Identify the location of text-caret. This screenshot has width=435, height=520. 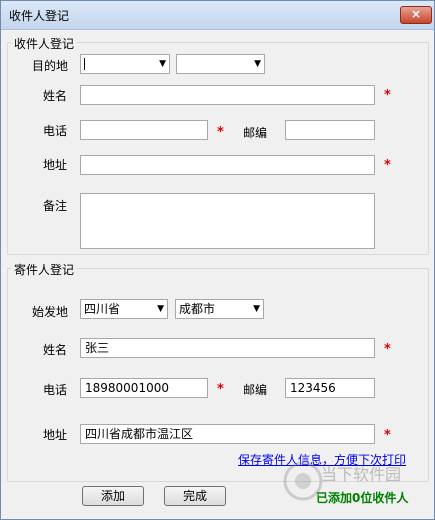
(84, 64).